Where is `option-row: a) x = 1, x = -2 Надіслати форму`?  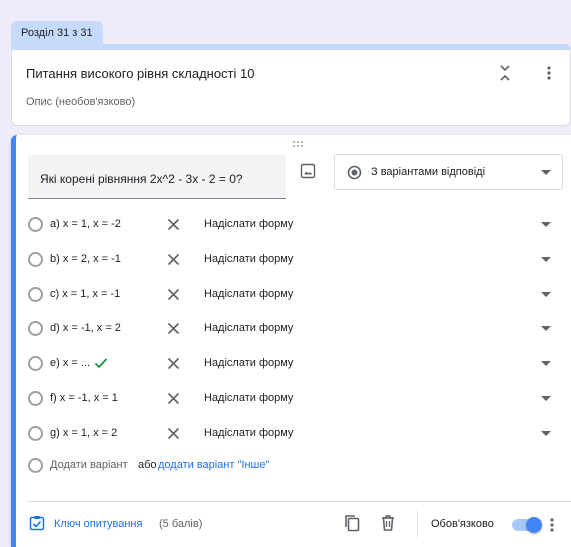
option-row: a) x = 1, x = -2 Надіслати форму is located at coordinates (293, 226).